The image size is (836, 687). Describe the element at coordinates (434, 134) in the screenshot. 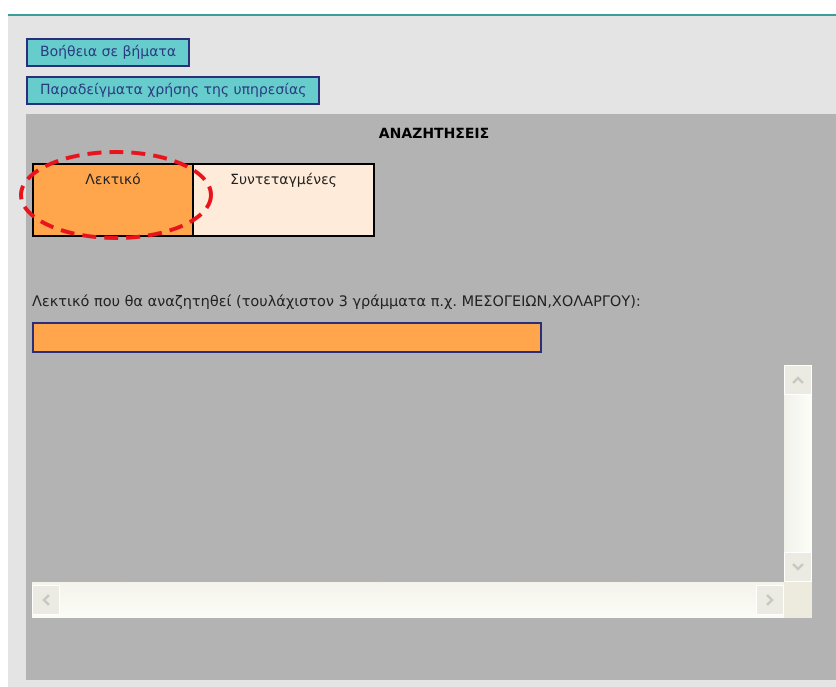

I see `panel-title: ΑΝΑΖΗΤΗΣΕΙΣ` at that location.